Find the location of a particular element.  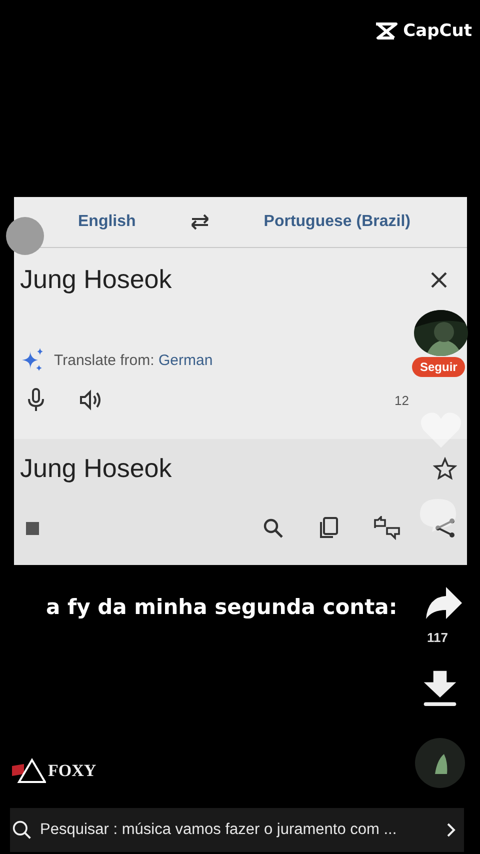

thumbs-icon is located at coordinates (387, 528).